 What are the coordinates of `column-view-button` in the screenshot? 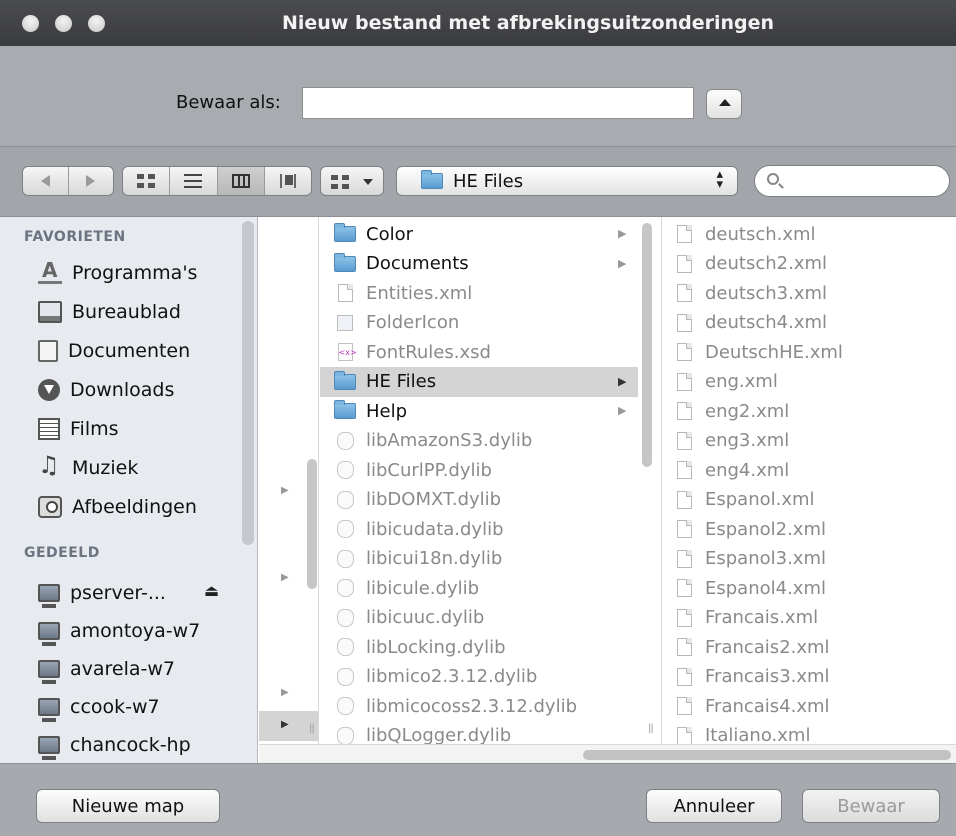 It's located at (241, 181).